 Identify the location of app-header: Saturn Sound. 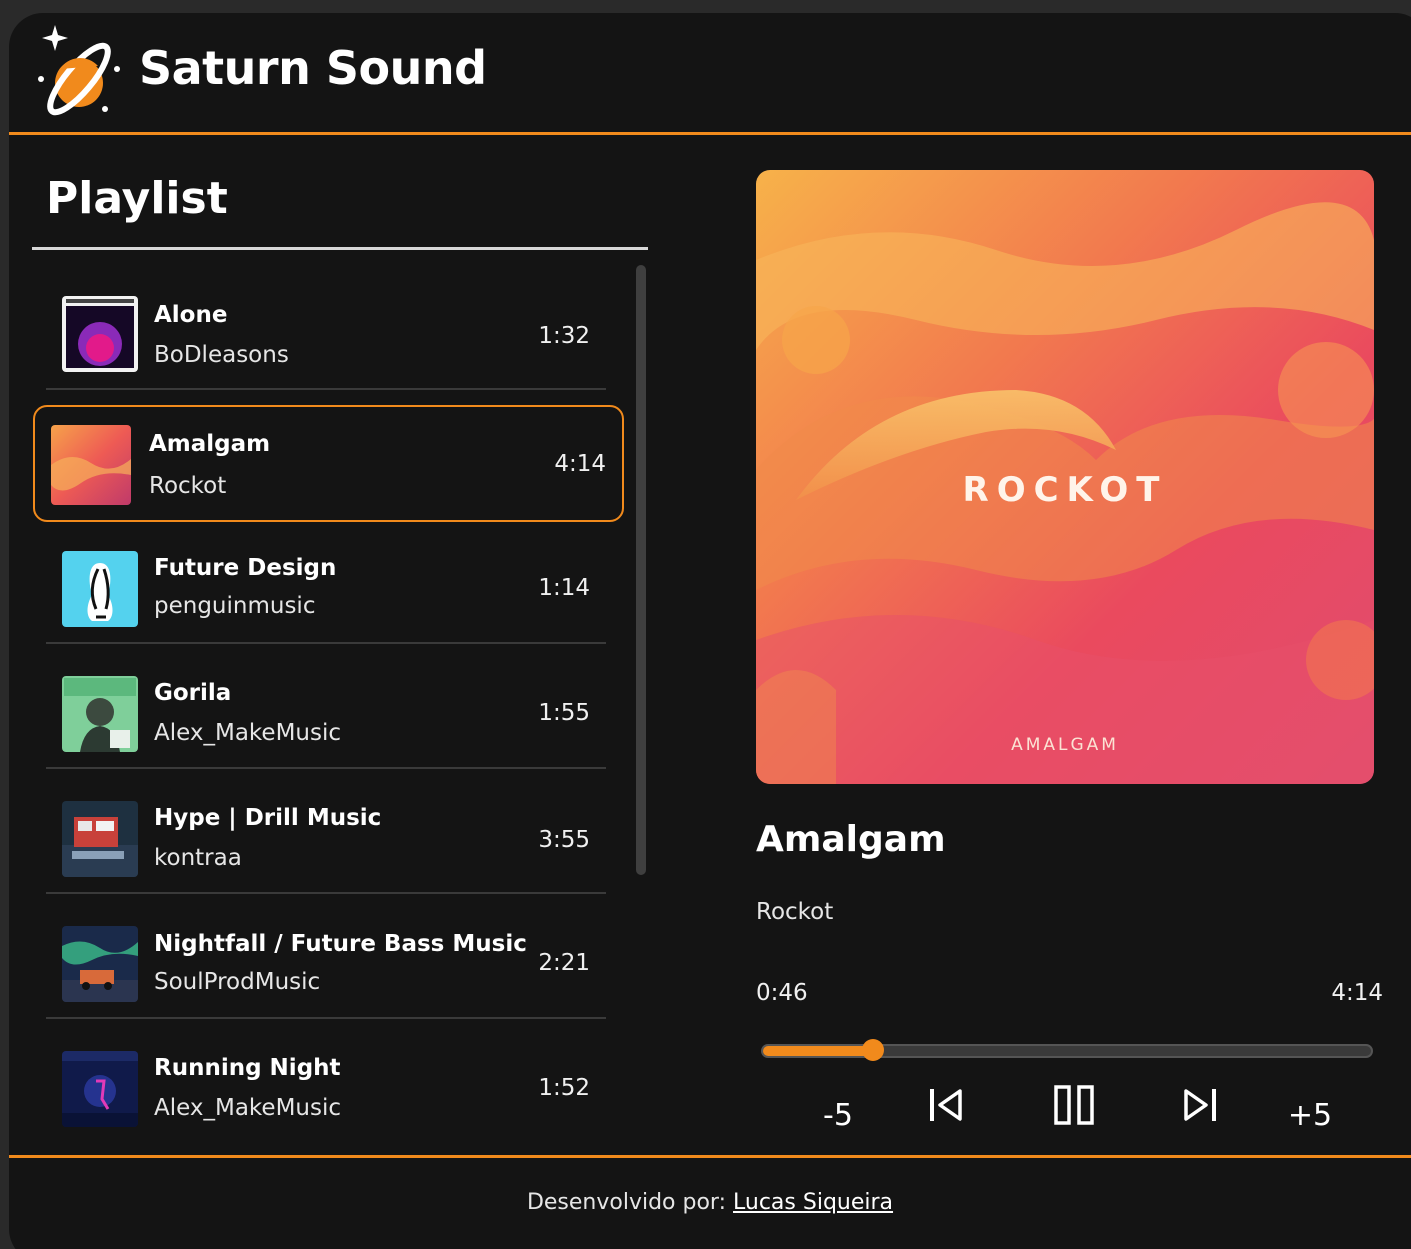
(710, 74).